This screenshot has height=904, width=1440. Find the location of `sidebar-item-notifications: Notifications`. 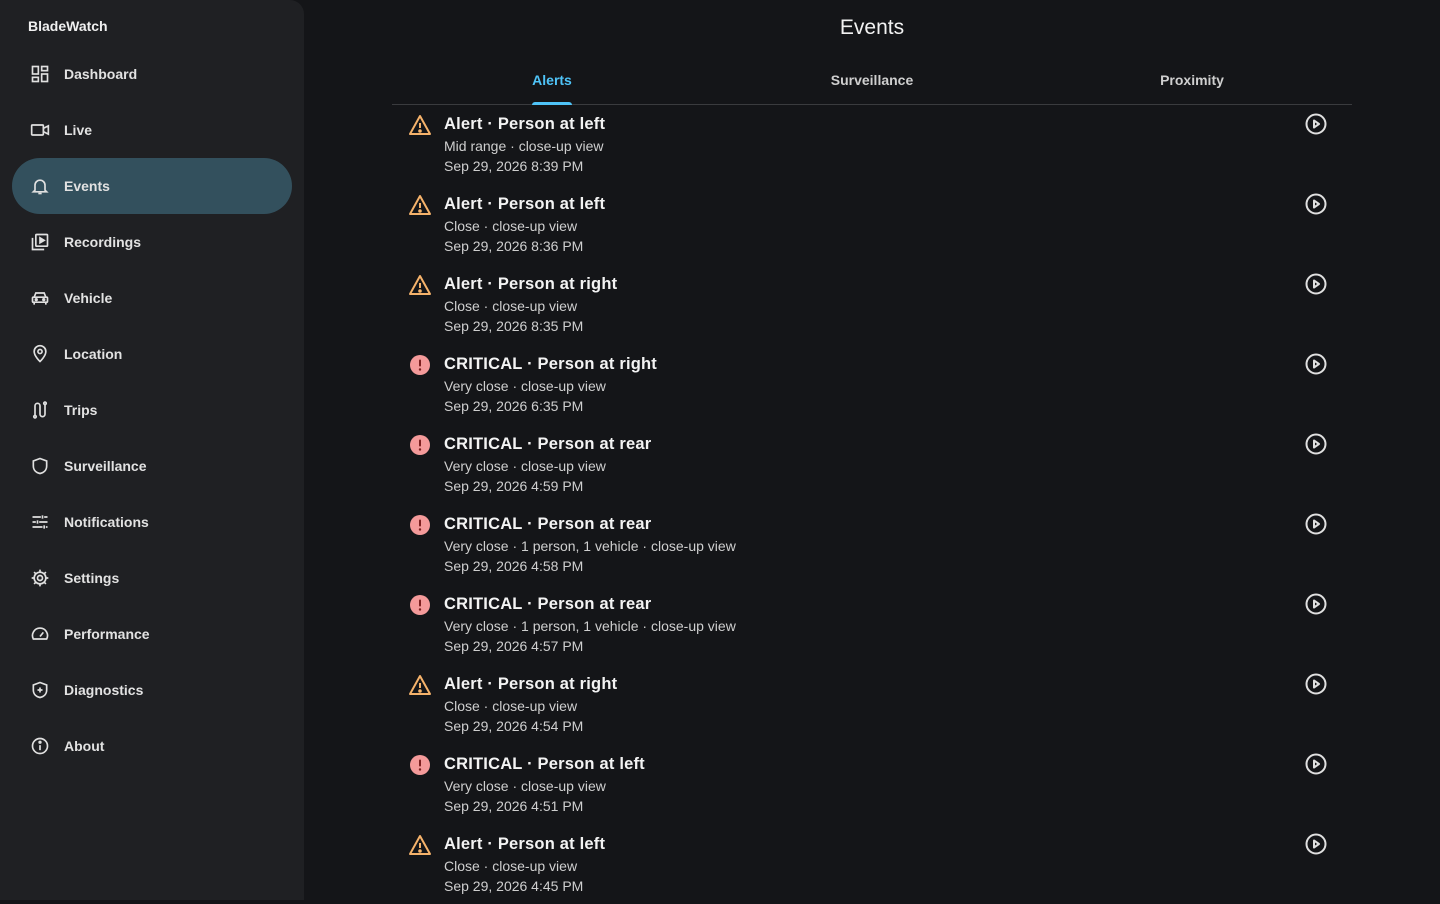

sidebar-item-notifications: Notifications is located at coordinates (152, 522).